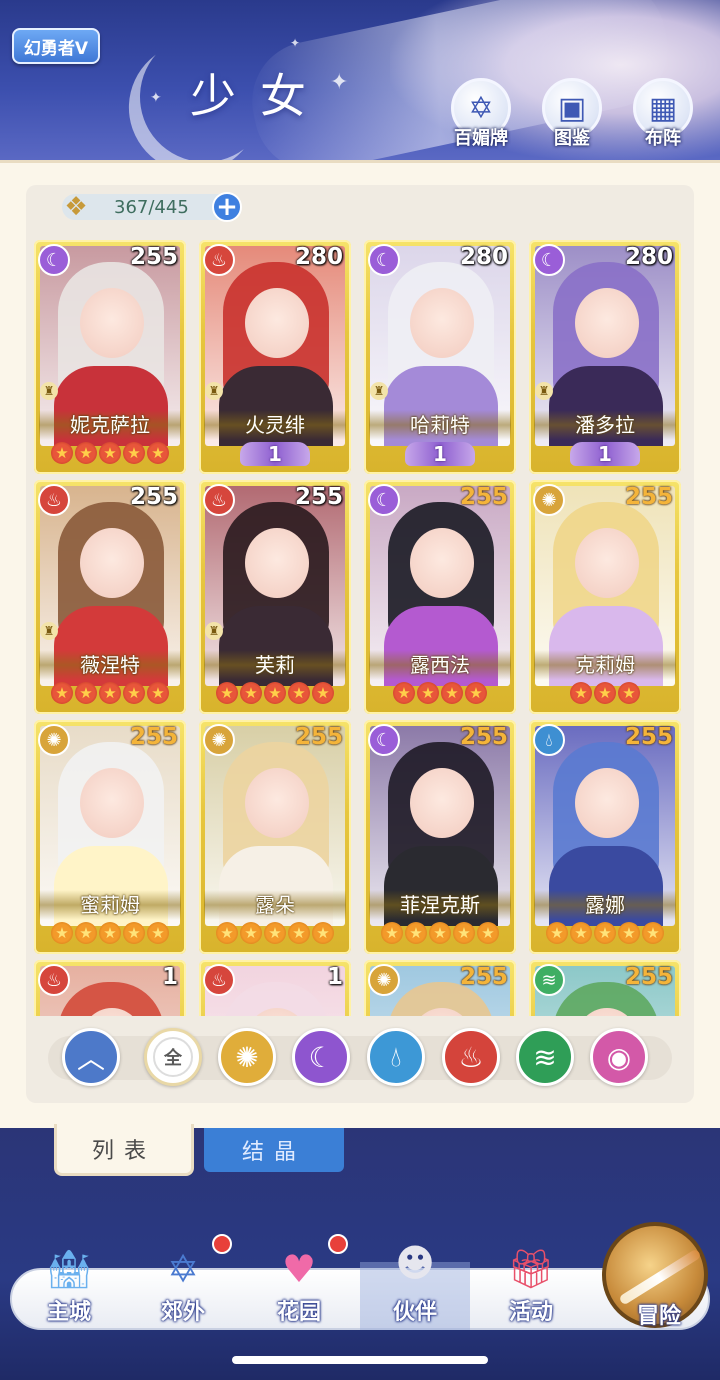 The width and height of the screenshot is (720, 1380). I want to click on nav-events: 🎁︎ 活动, so click(531, 1280).